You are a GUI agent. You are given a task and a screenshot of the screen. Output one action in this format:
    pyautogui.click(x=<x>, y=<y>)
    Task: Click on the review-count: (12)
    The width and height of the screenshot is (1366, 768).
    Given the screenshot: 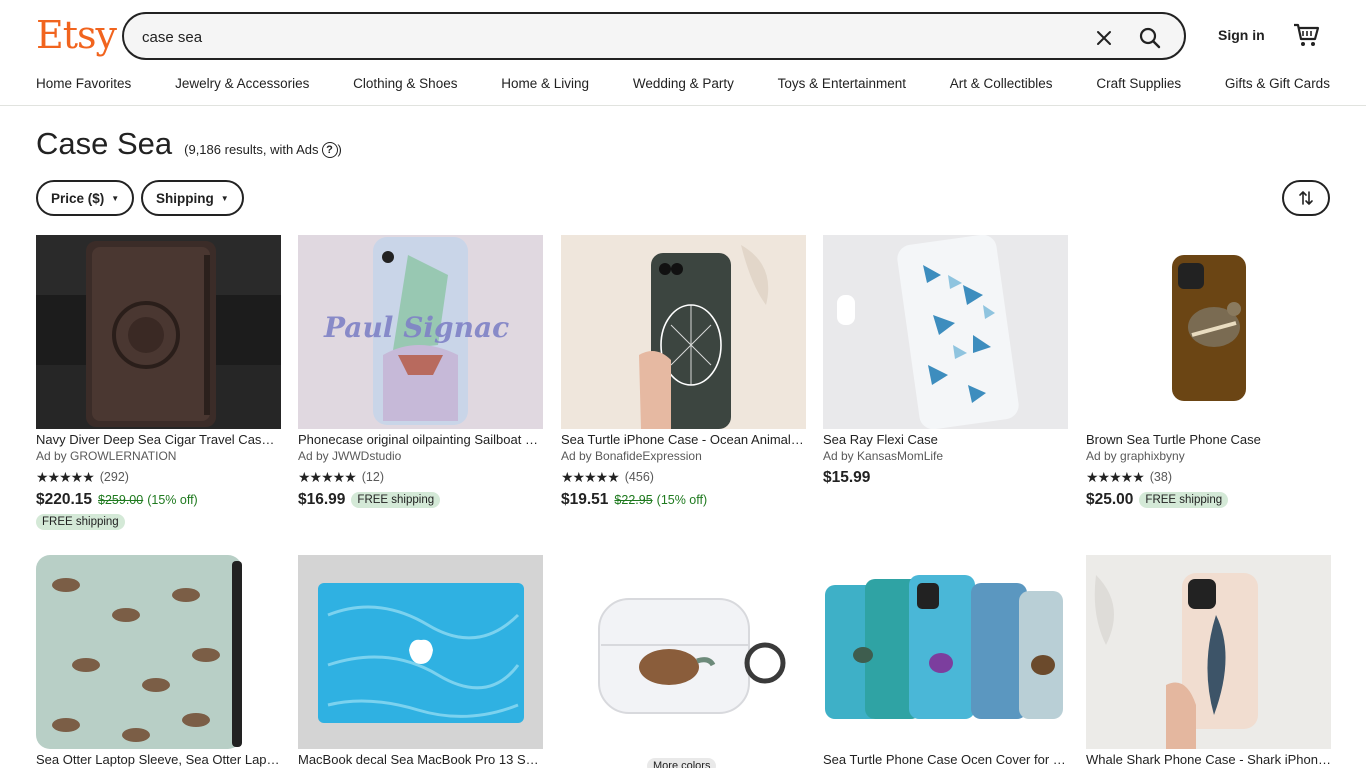 What is the action you would take?
    pyautogui.click(x=372, y=477)
    